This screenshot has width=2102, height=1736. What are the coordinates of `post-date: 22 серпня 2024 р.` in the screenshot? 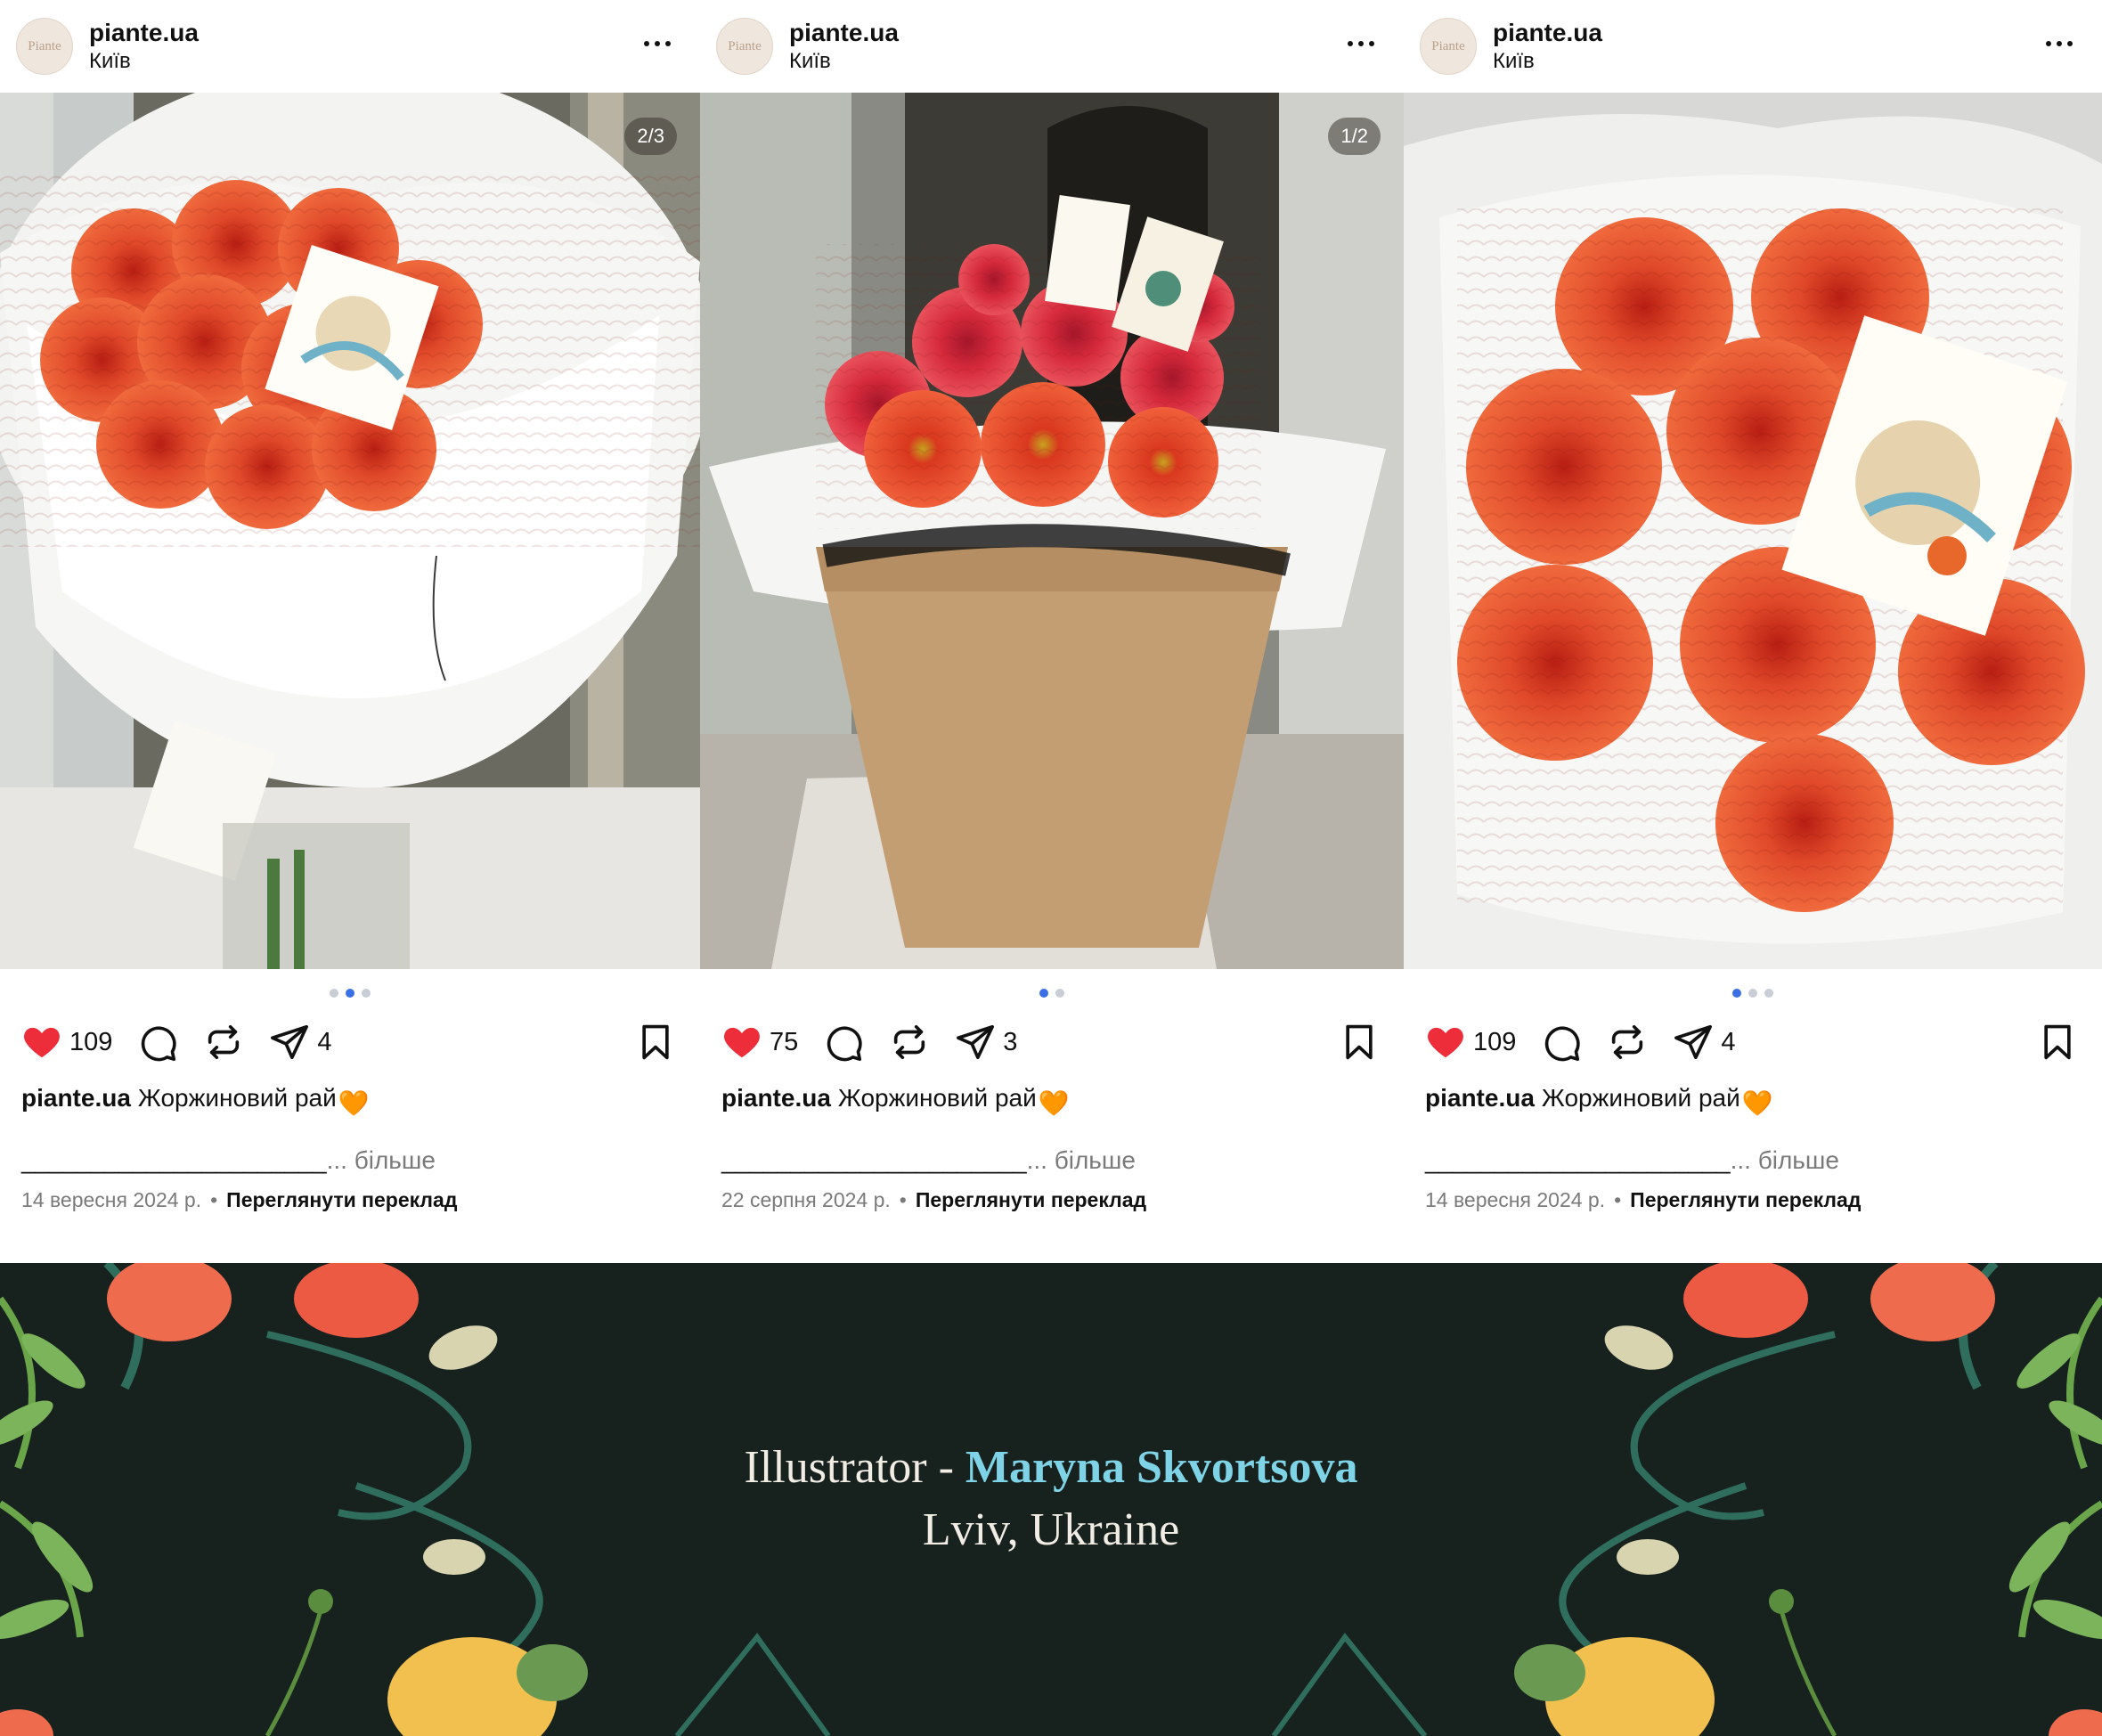 It's located at (806, 1200).